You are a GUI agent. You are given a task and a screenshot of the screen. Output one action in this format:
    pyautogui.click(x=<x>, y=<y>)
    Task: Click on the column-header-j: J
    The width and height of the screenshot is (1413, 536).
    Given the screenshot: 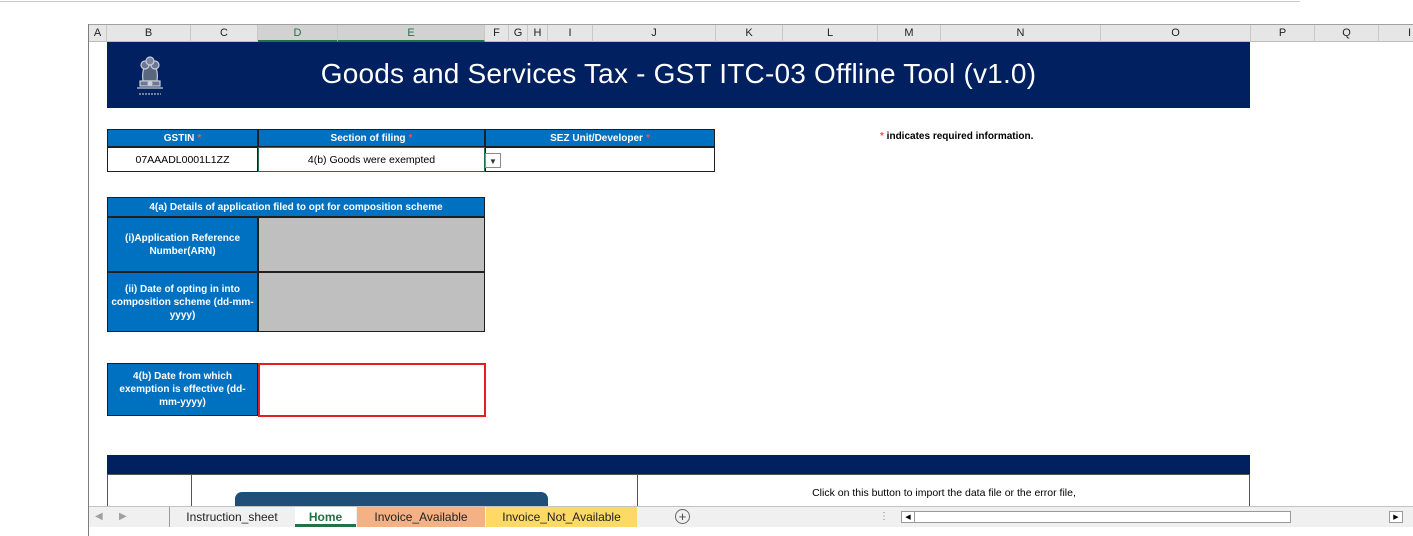 What is the action you would take?
    pyautogui.click(x=654, y=33)
    